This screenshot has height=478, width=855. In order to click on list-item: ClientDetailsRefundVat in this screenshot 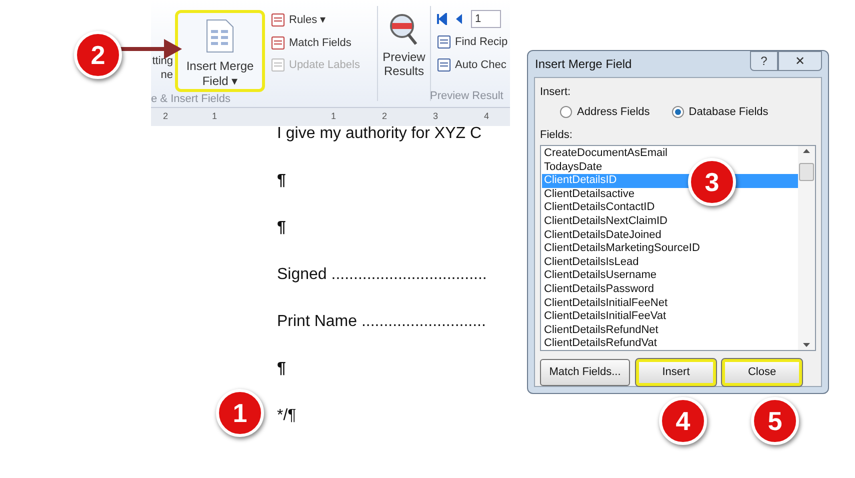, I will do `click(670, 344)`.